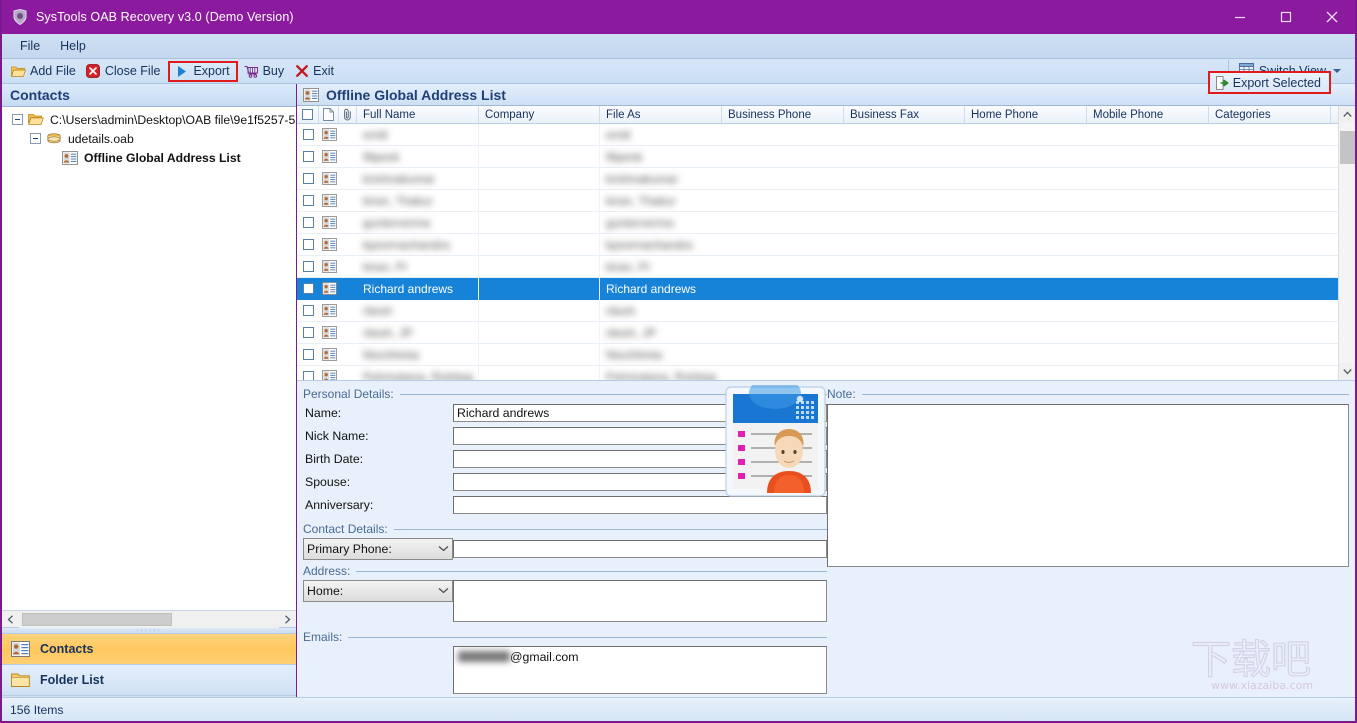 The image size is (1357, 723). What do you see at coordinates (265, 71) in the screenshot?
I see `buy-button: Buy` at bounding box center [265, 71].